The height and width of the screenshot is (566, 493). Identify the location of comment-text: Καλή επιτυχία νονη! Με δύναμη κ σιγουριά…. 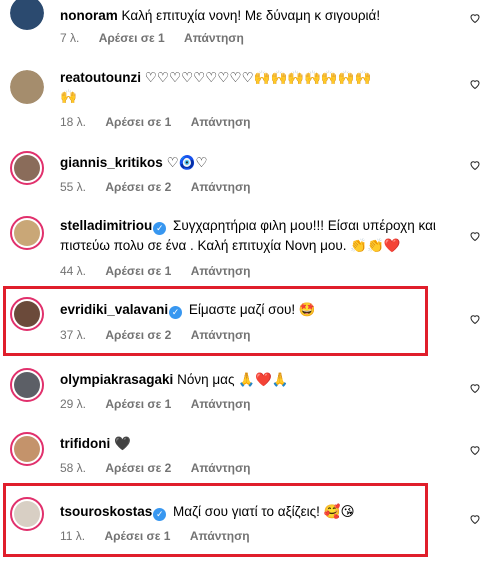
(251, 15).